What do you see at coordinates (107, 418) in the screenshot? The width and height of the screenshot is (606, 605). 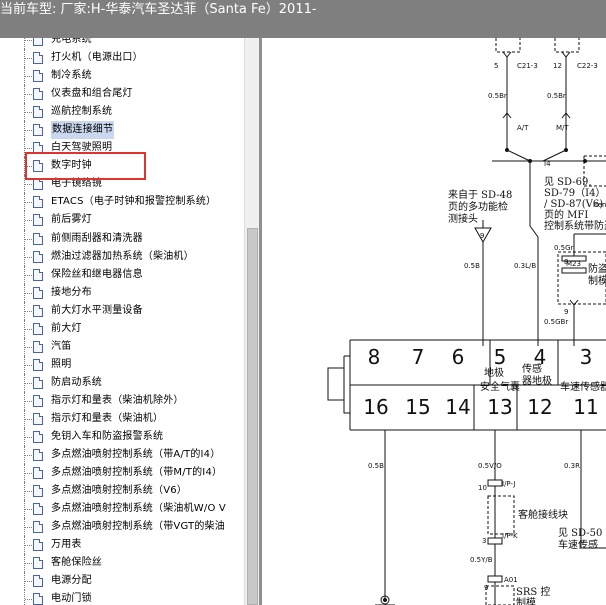 I see `tree-item-label: 指示灯和量表（柴油机）` at bounding box center [107, 418].